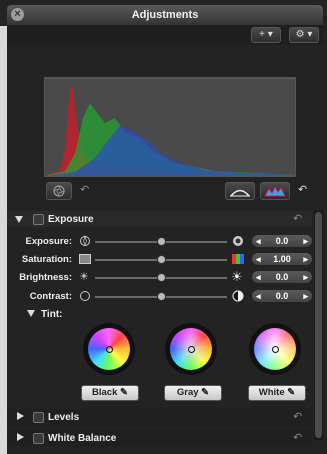  I want to click on brightness-value: 0.0, so click(282, 277).